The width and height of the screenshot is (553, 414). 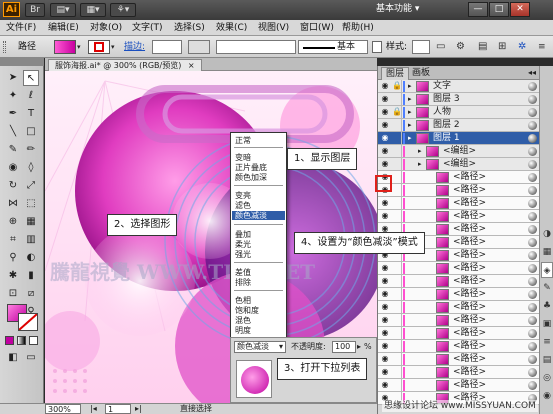 What do you see at coordinates (31, 114) in the screenshot?
I see `type-tool-icon: T` at bounding box center [31, 114].